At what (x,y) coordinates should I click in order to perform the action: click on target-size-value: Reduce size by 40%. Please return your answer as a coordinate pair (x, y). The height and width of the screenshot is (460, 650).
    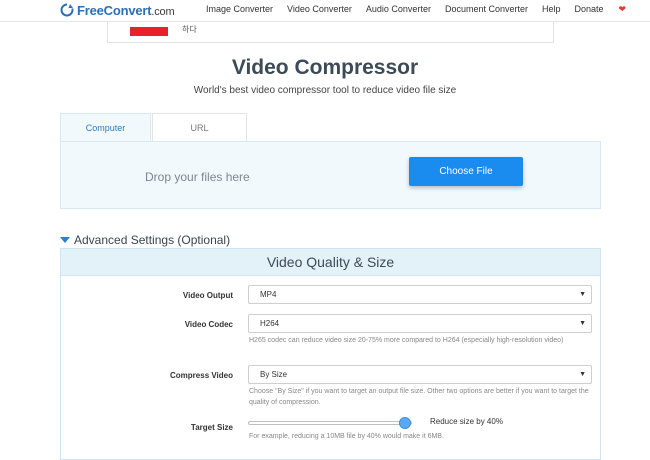
    Looking at the image, I should click on (466, 421).